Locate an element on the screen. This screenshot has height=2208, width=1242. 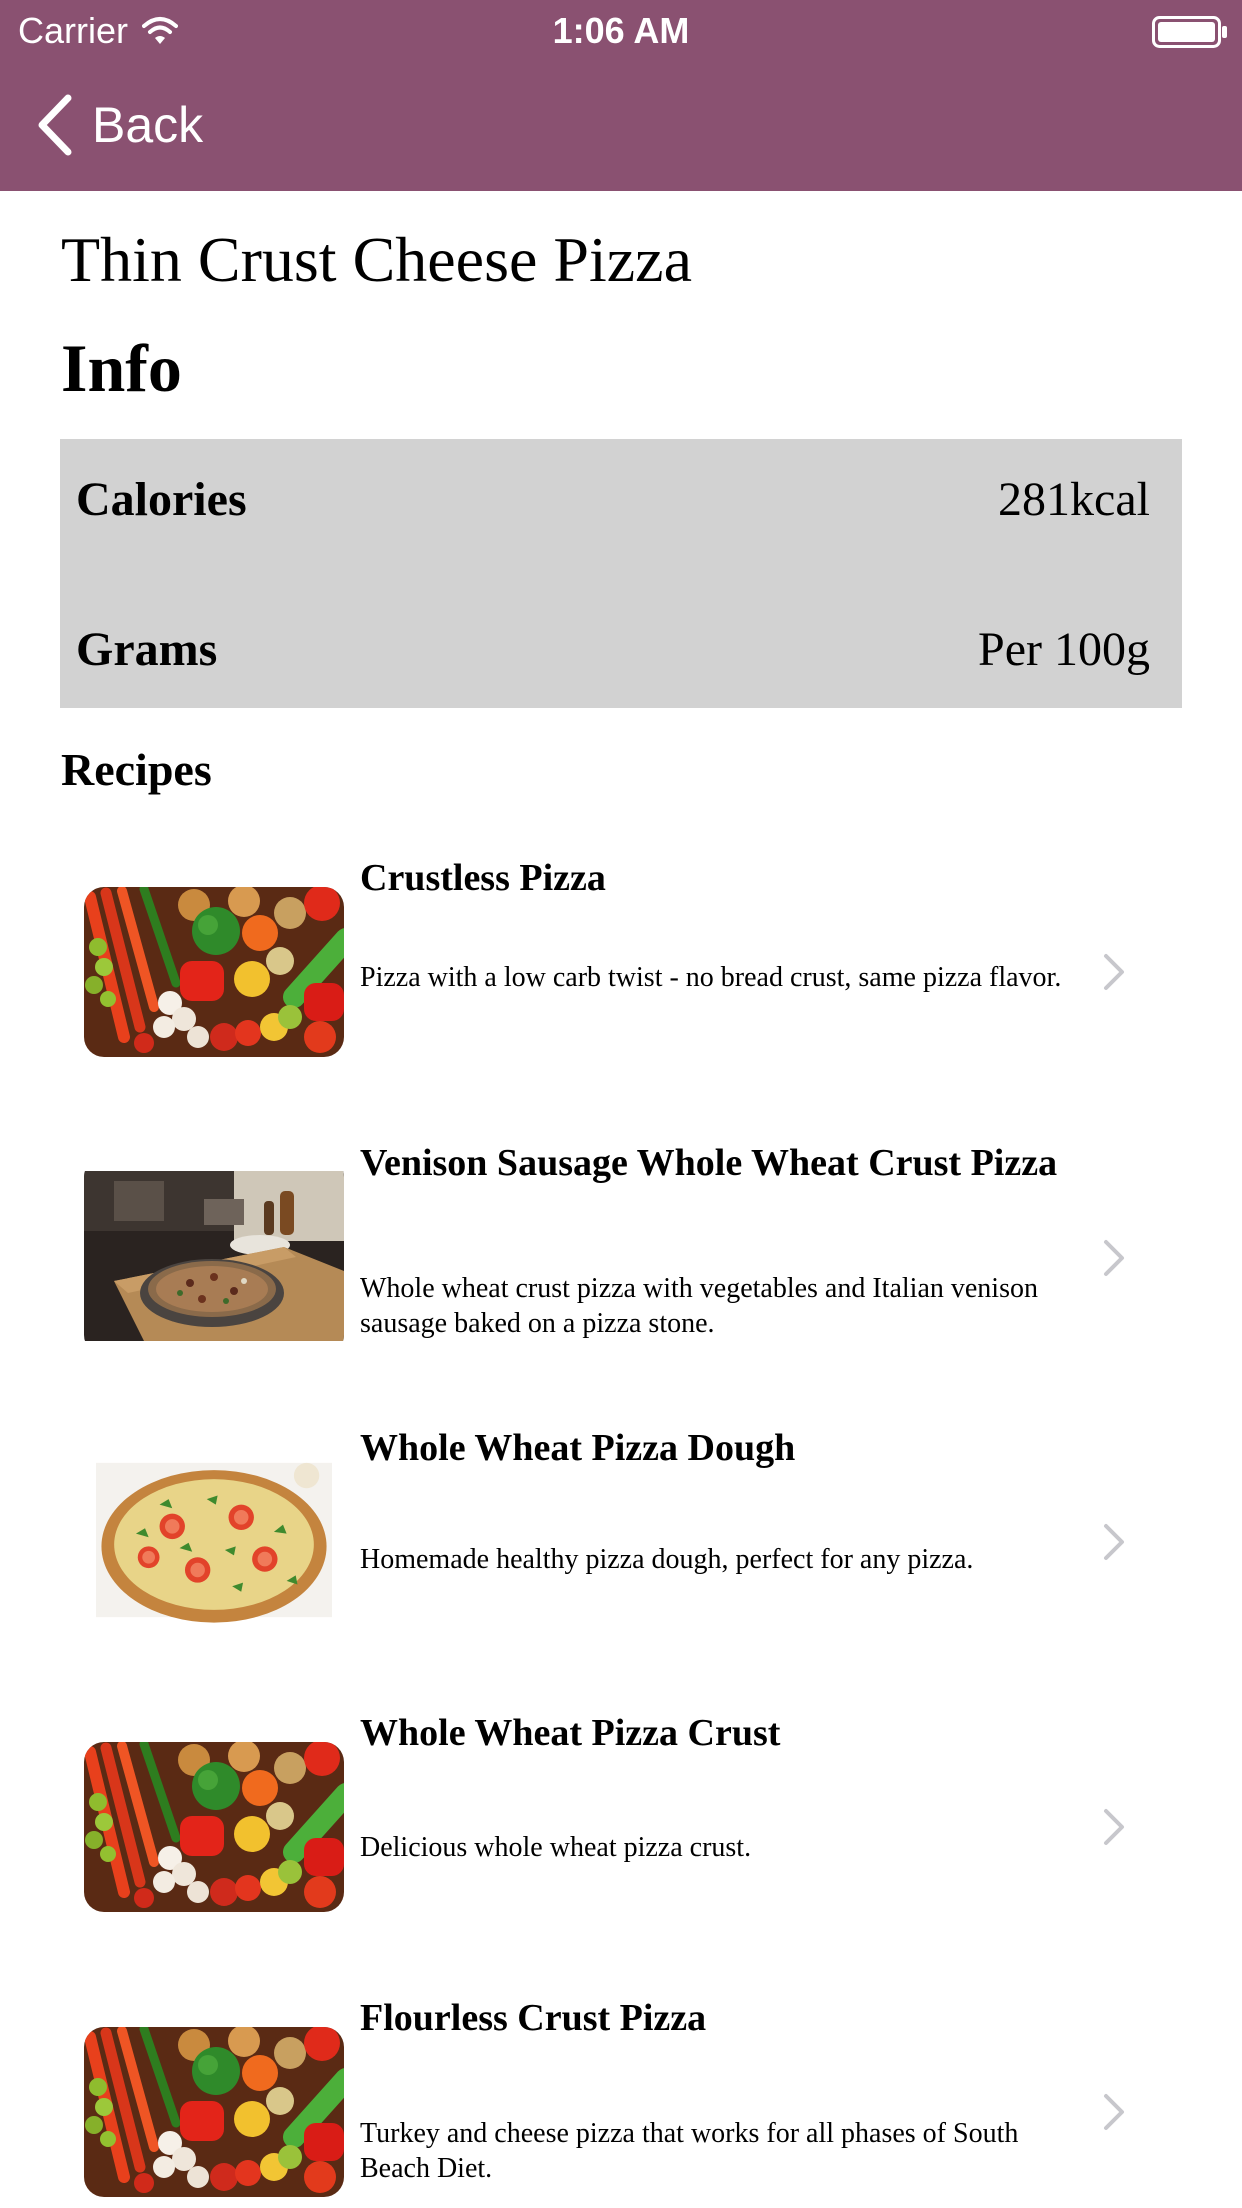
pizza-on-board-photo is located at coordinates (214, 1256).